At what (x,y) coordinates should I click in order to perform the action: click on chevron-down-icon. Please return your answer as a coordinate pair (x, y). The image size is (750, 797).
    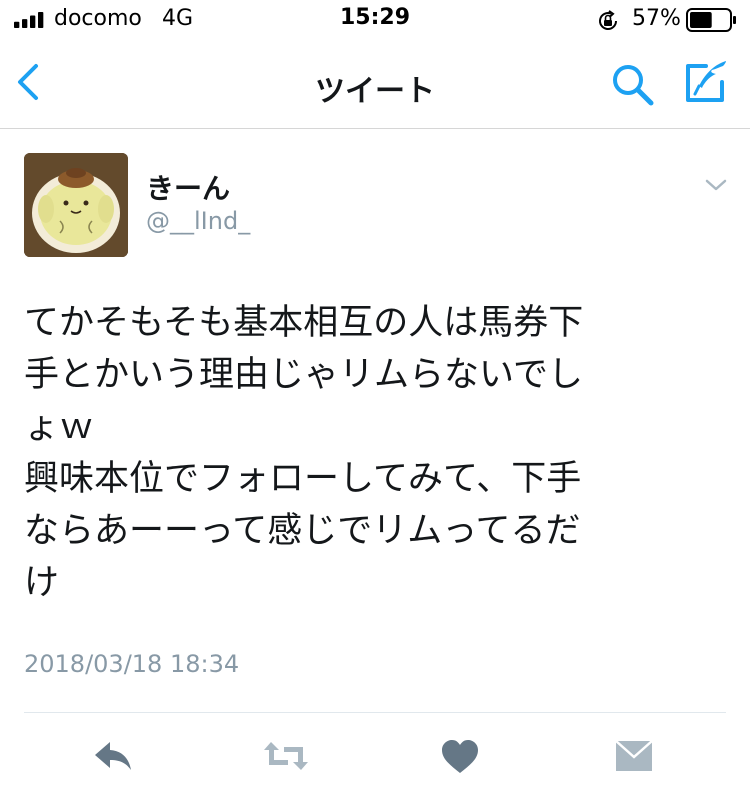
    Looking at the image, I should click on (716, 185).